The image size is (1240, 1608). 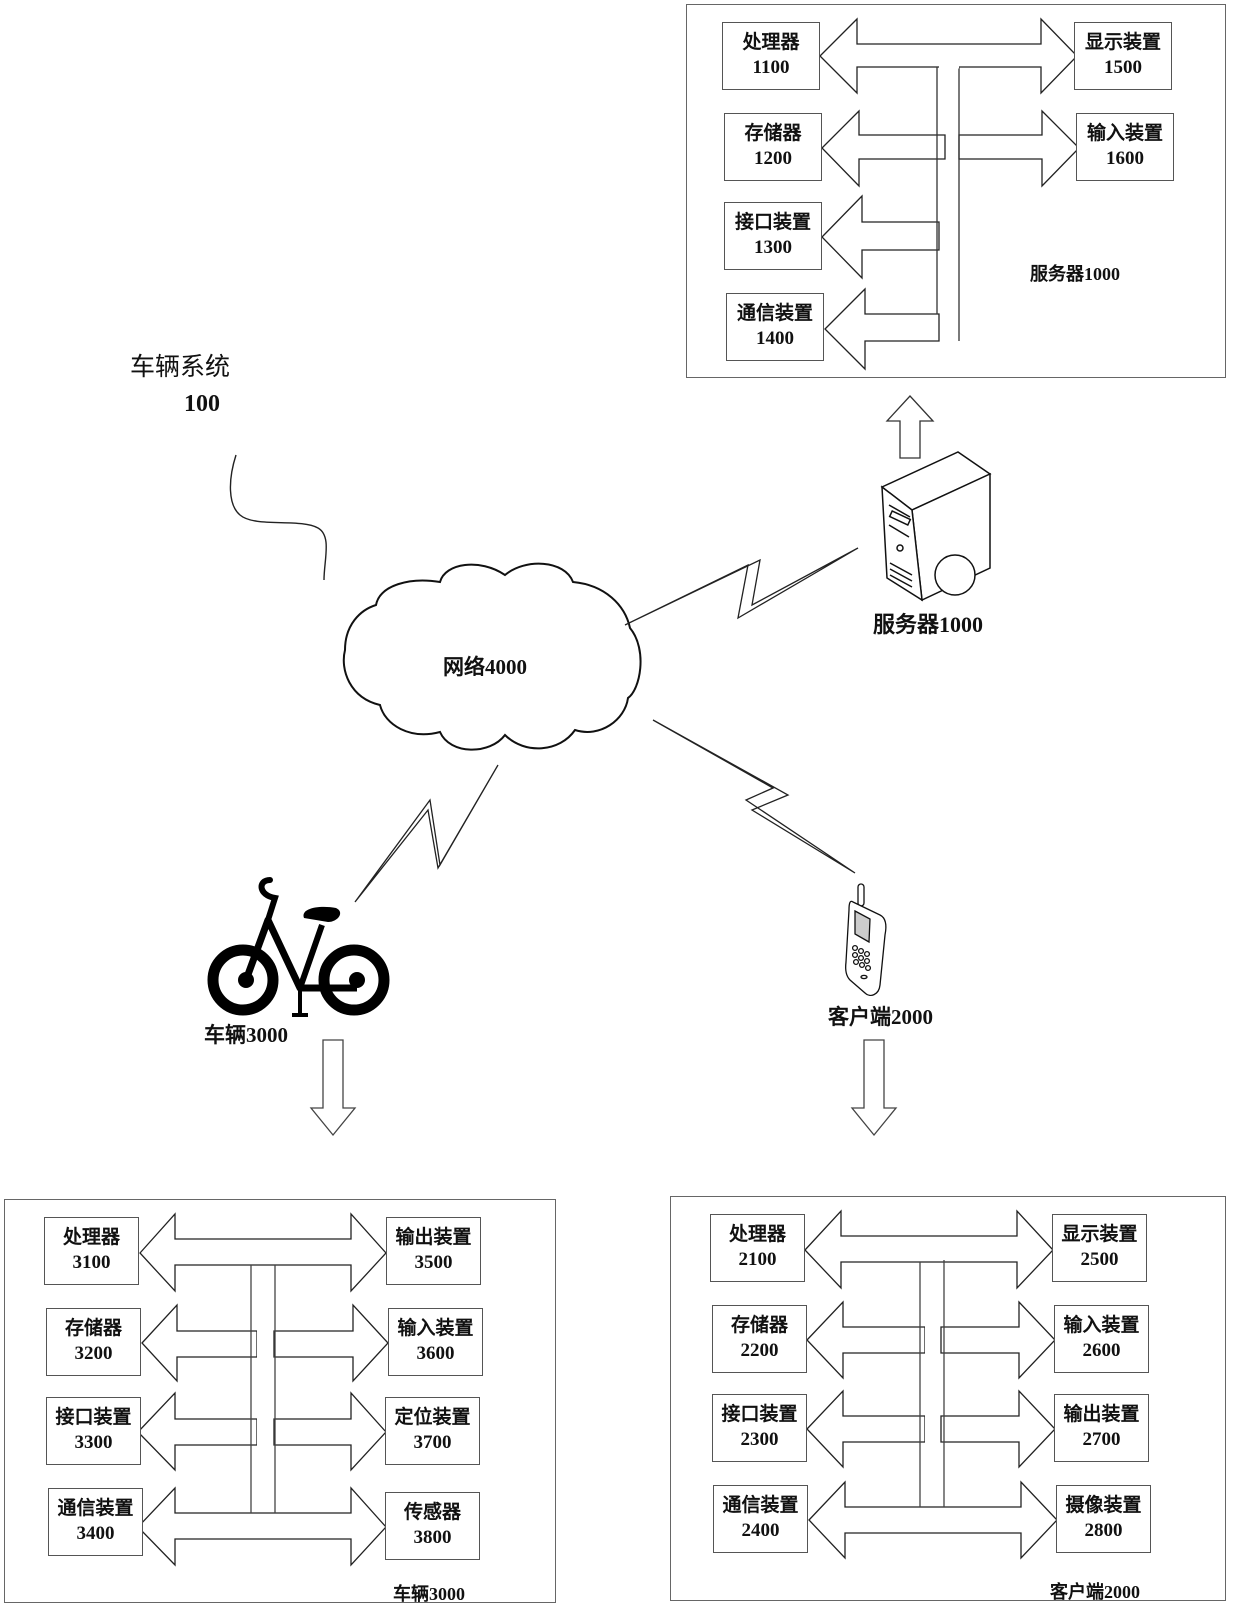 What do you see at coordinates (433, 1251) in the screenshot?
I see `vehicle-box-output: 输出装置 3500` at bounding box center [433, 1251].